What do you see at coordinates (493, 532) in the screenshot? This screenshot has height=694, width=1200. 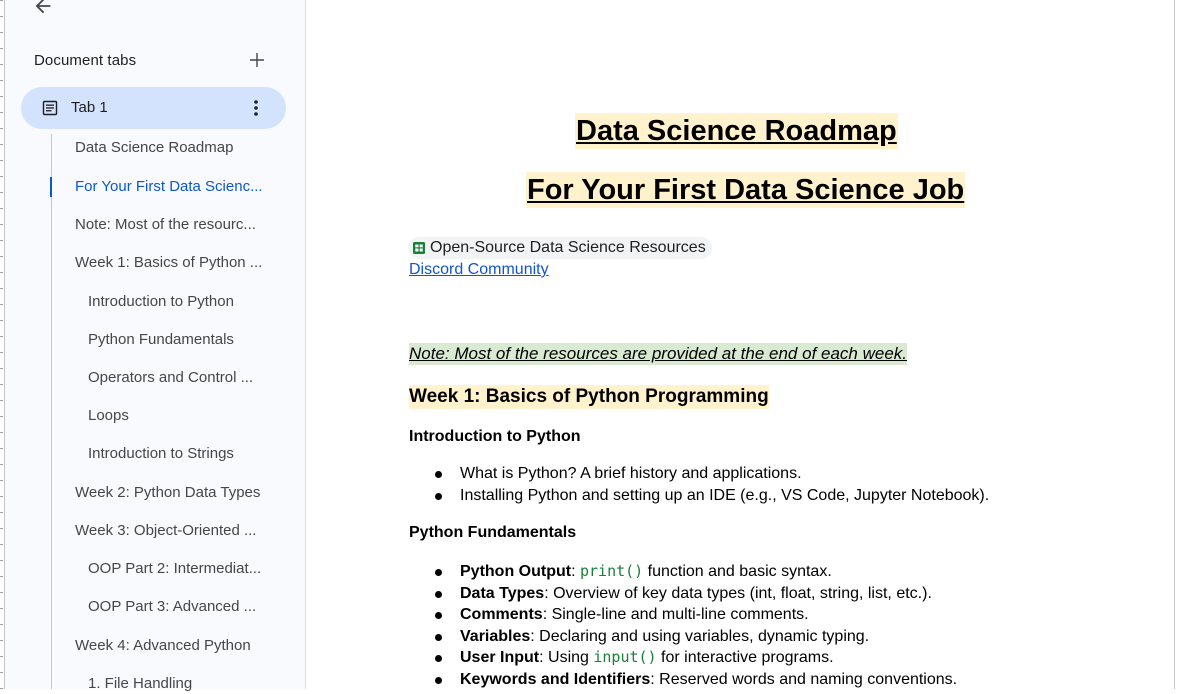 I see `fundamentals-heading: Python Fundamentals` at bounding box center [493, 532].